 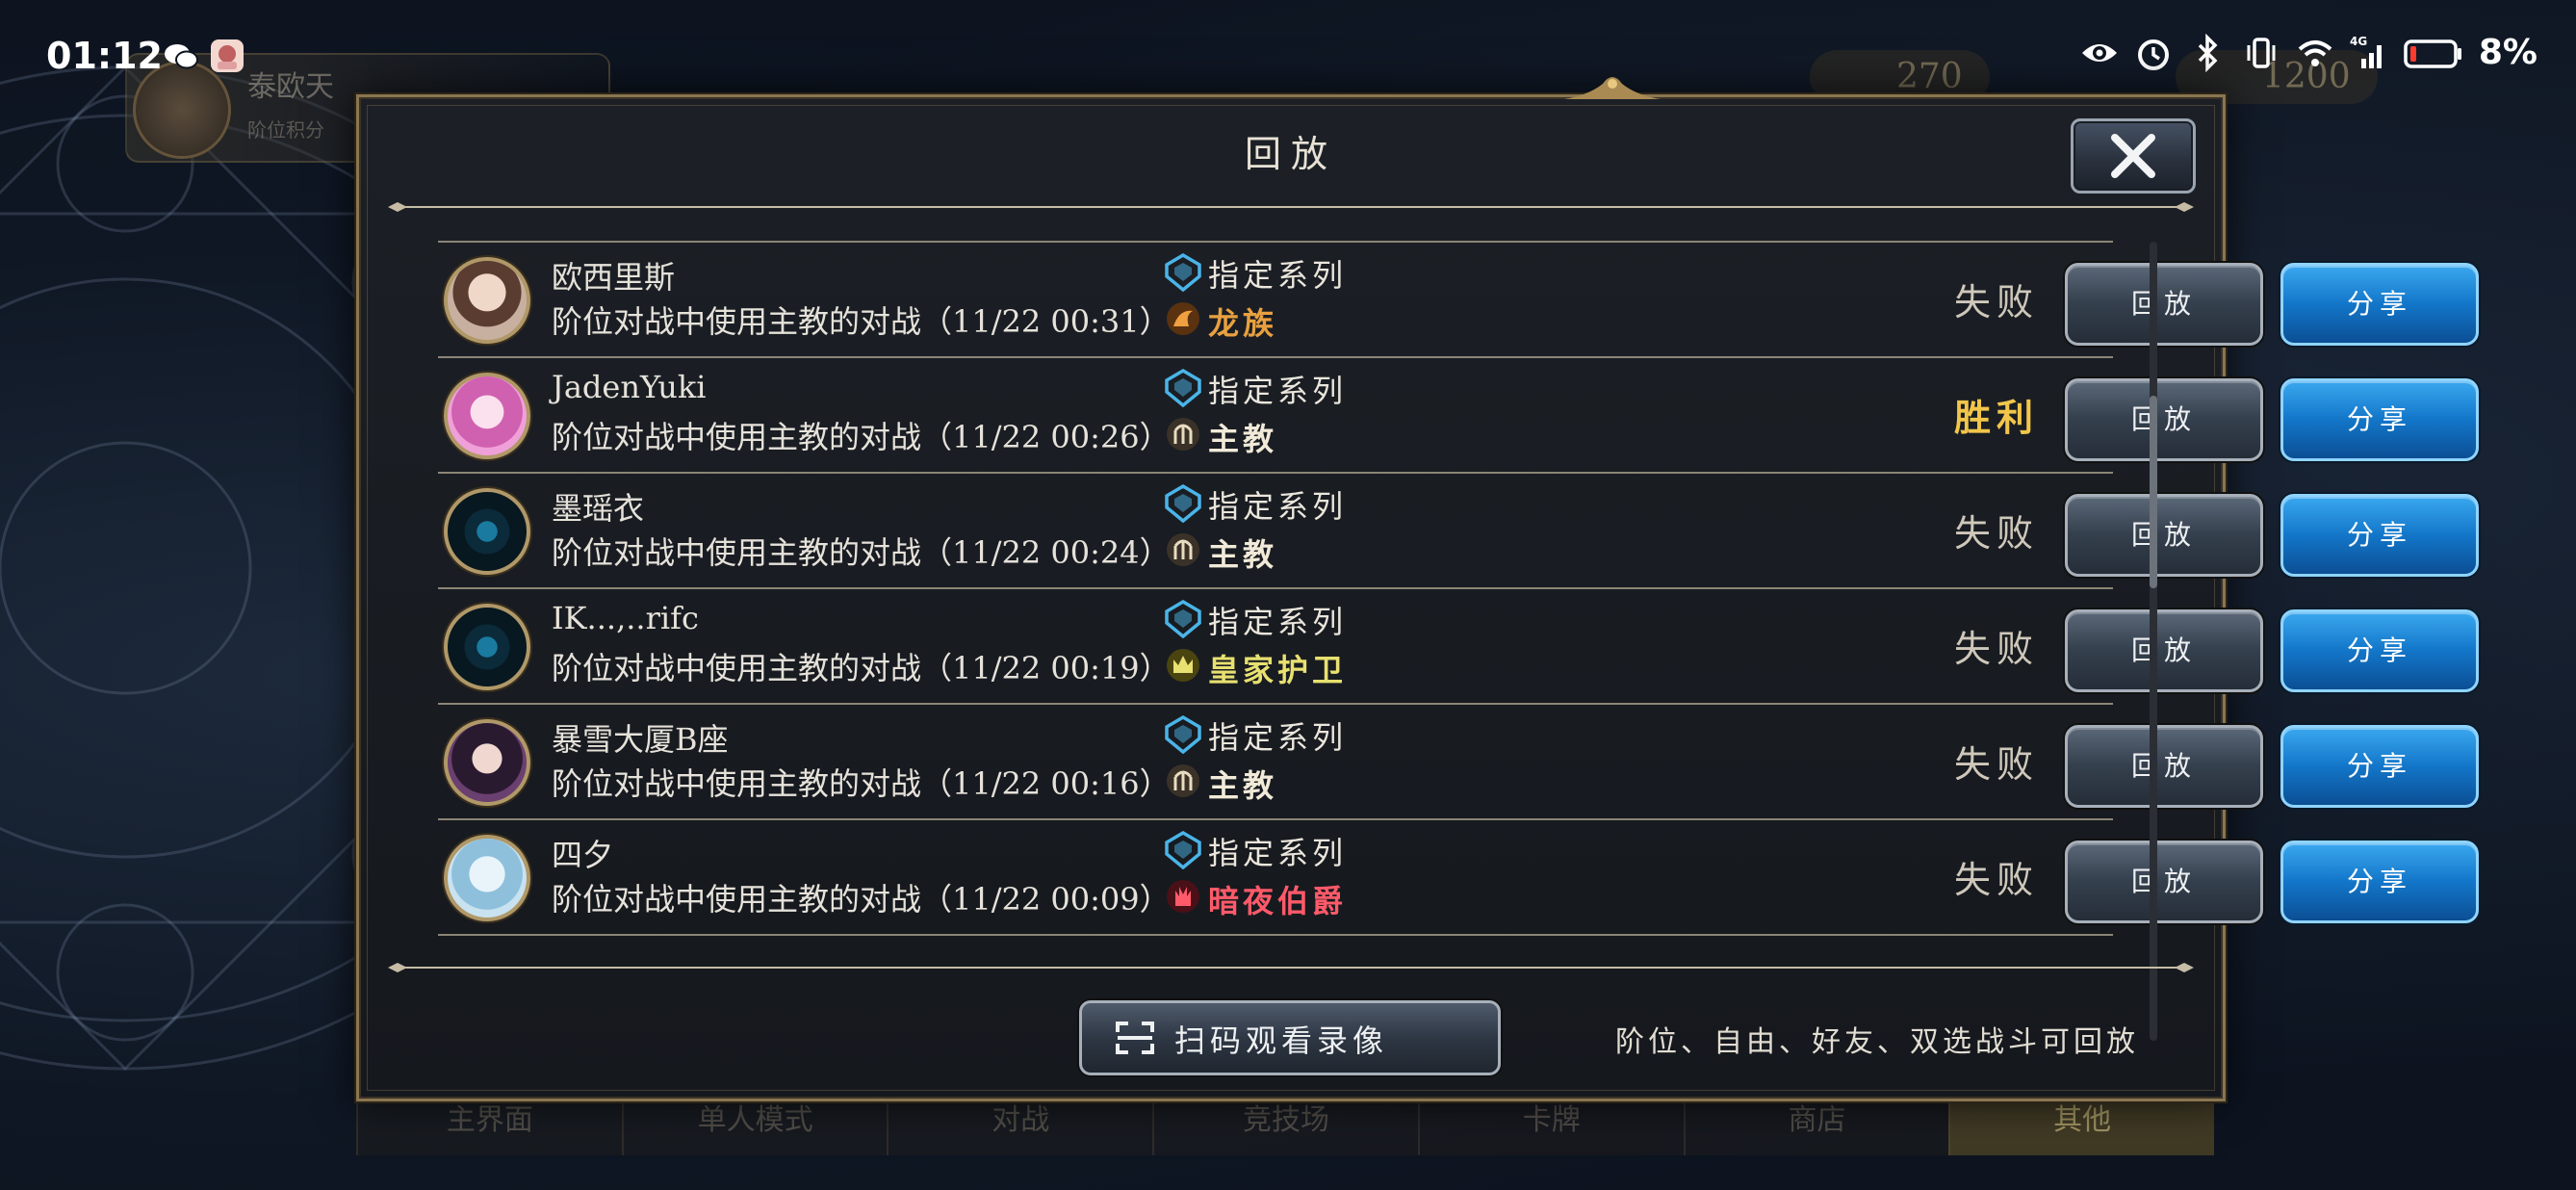 What do you see at coordinates (285, 130) in the screenshot?
I see `background-player-subtitle: 阶位积分` at bounding box center [285, 130].